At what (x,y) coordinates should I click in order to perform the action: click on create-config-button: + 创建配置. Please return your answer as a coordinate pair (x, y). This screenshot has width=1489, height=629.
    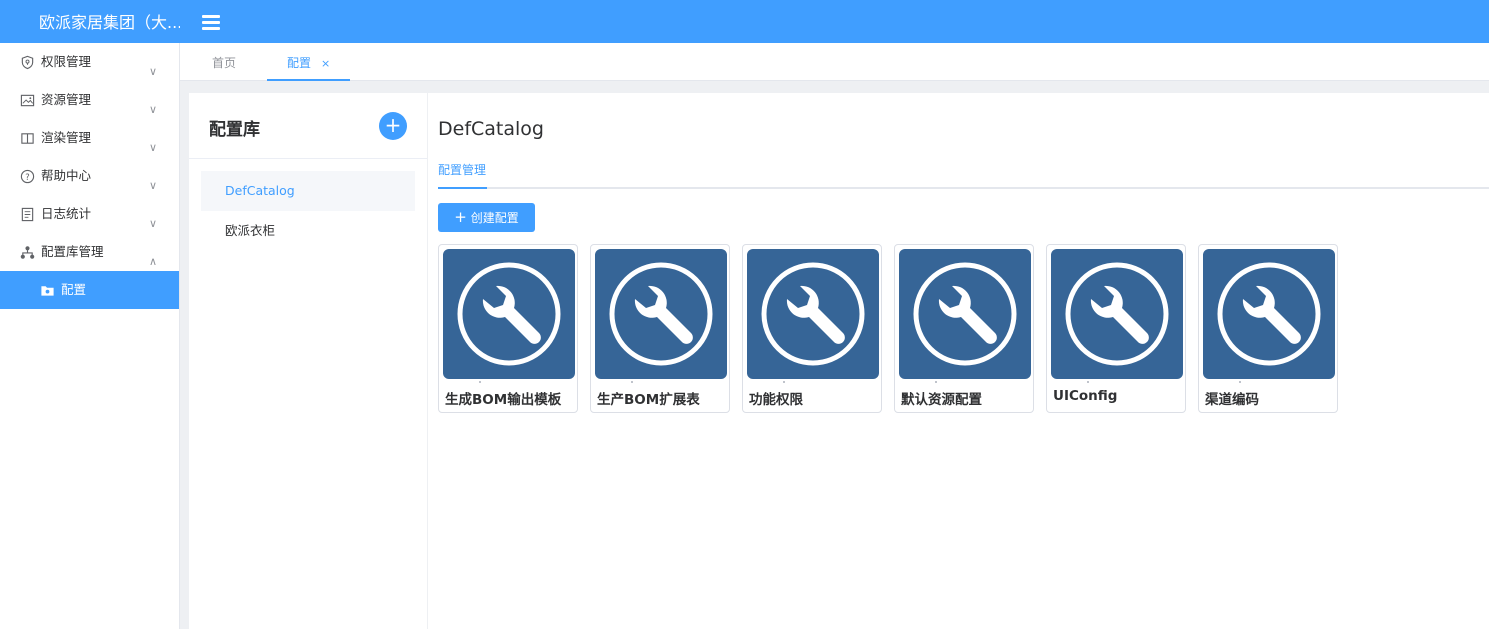
    Looking at the image, I should click on (486, 217).